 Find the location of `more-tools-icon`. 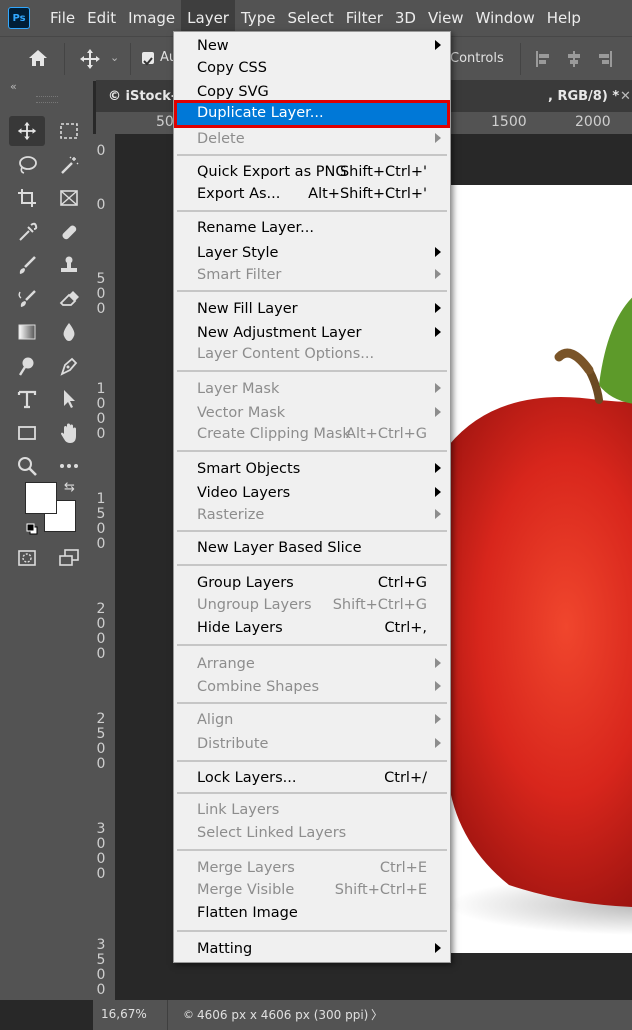

more-tools-icon is located at coordinates (69, 466).